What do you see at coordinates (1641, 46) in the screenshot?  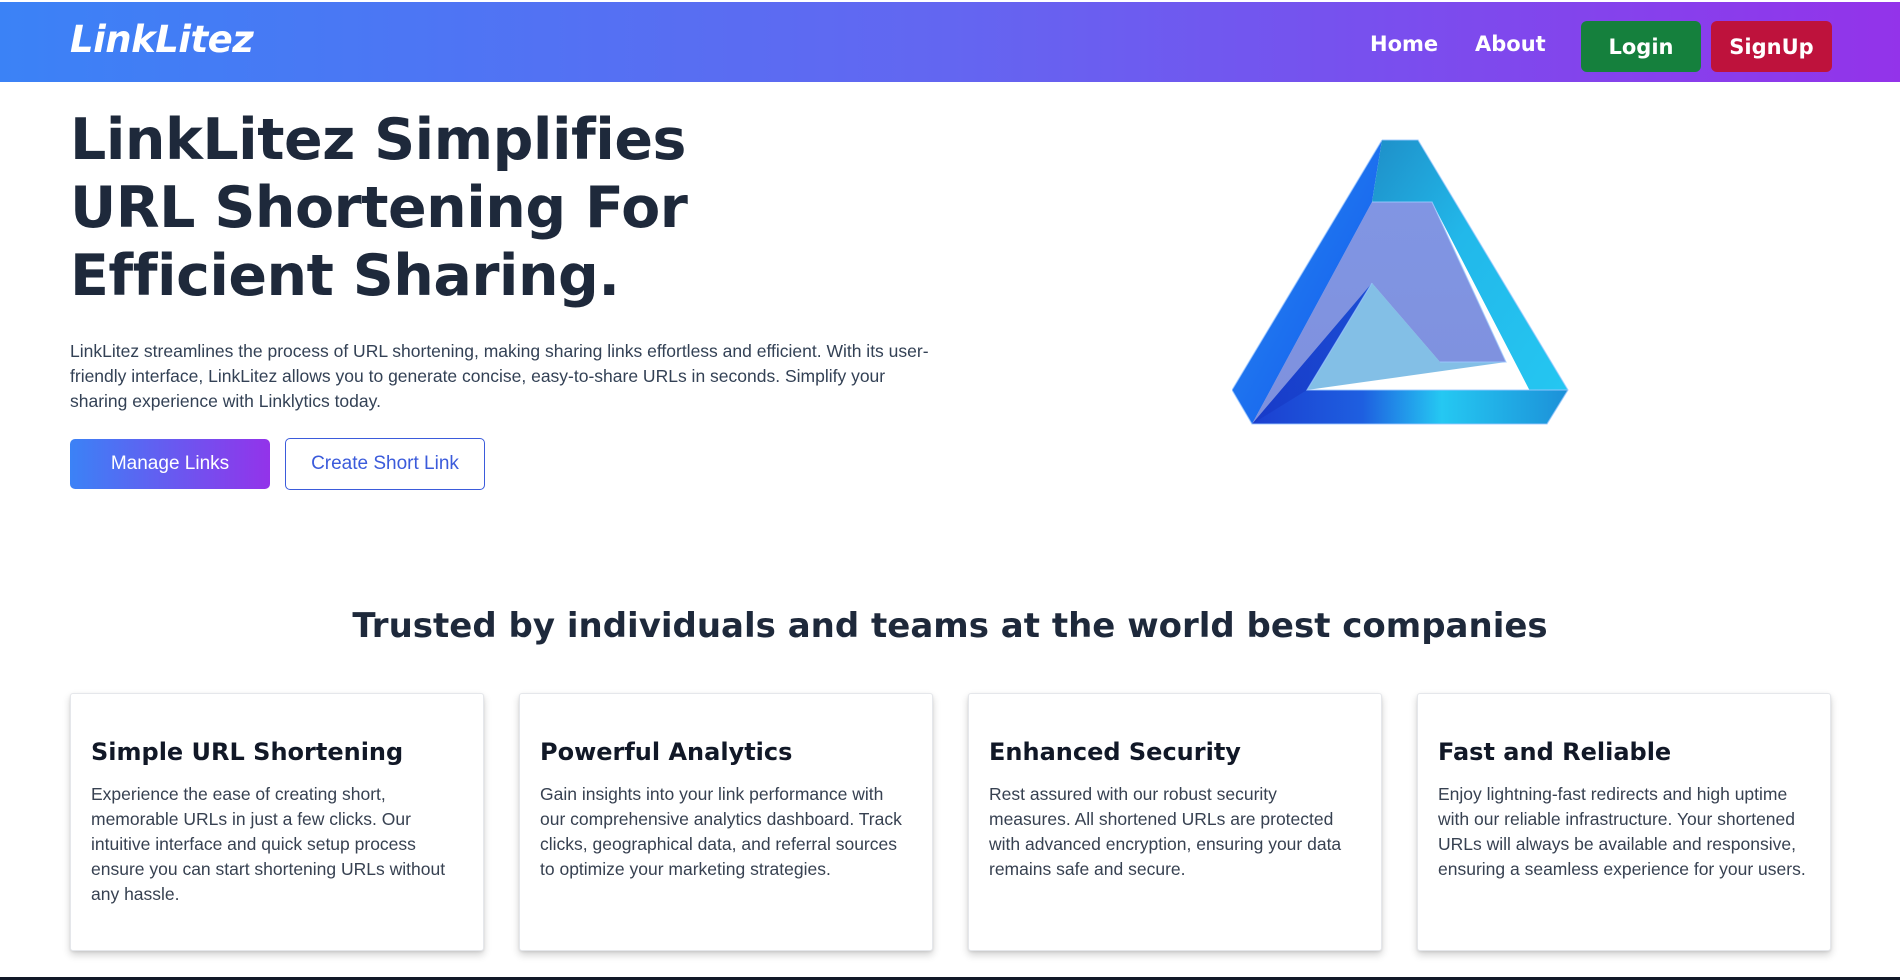 I see `login-button: Login` at bounding box center [1641, 46].